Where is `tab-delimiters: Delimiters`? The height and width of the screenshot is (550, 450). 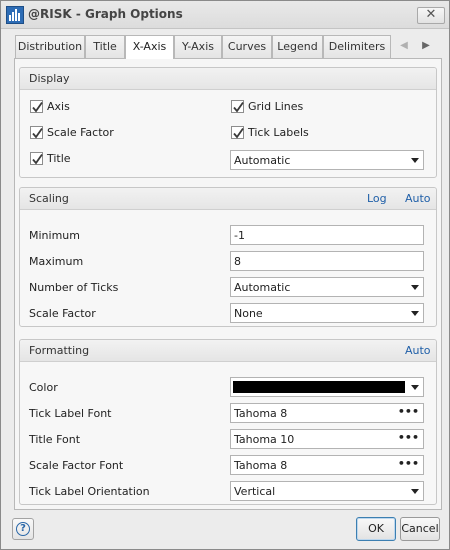 tab-delimiters: Delimiters is located at coordinates (357, 46).